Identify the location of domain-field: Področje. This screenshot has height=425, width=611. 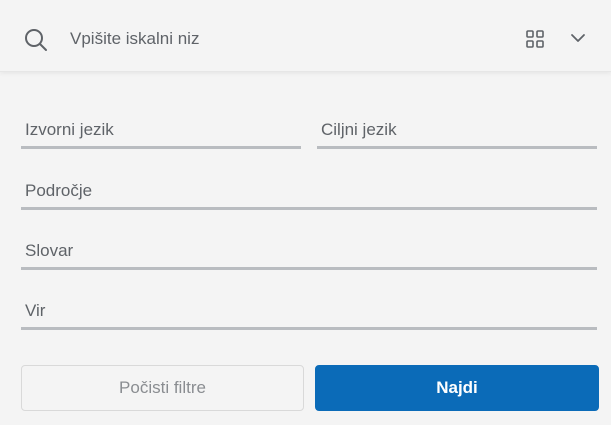
(309, 193).